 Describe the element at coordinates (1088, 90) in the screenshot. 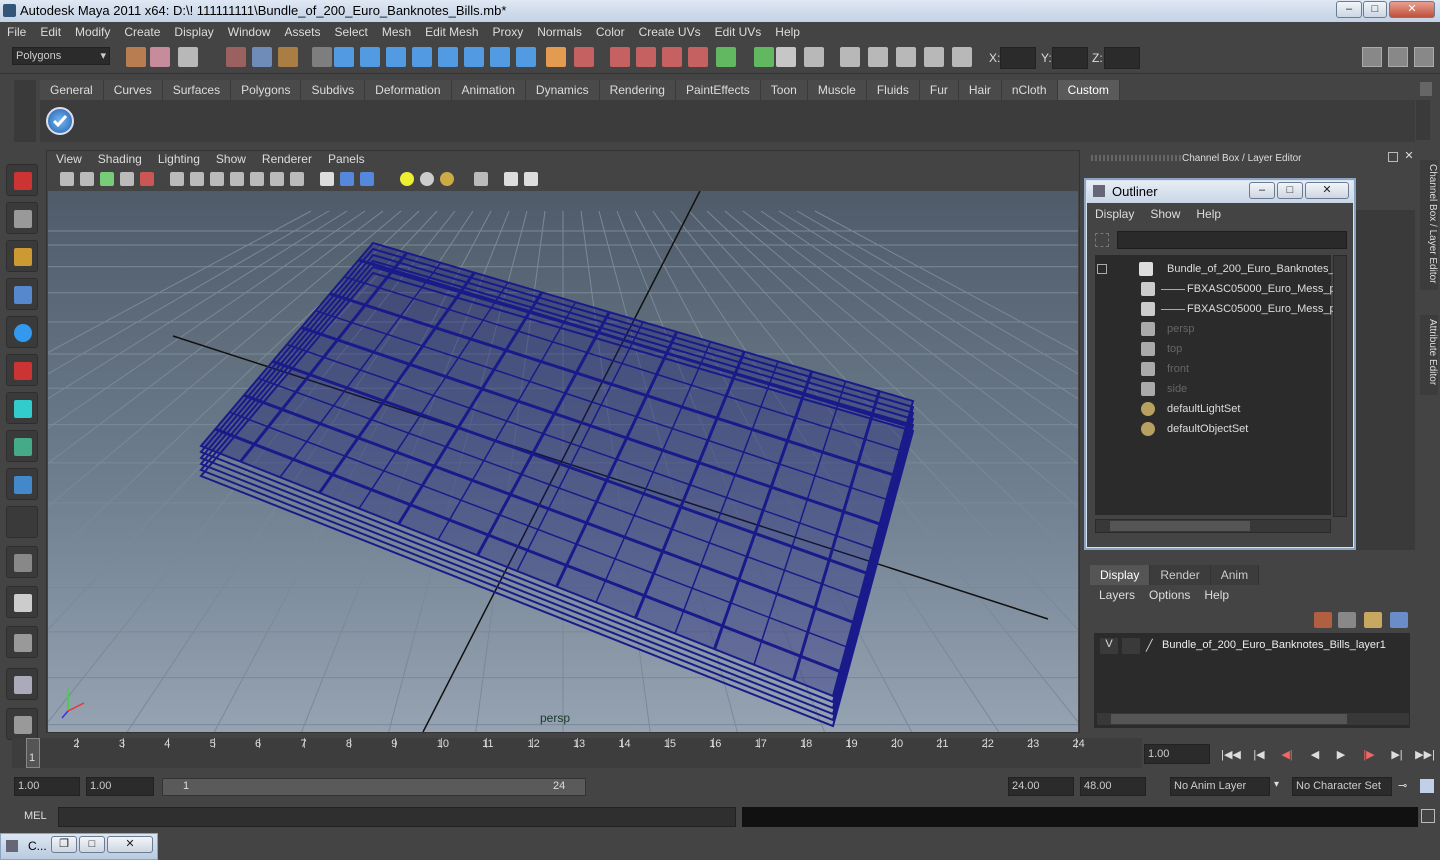

I see `tab-custom: Custom` at that location.